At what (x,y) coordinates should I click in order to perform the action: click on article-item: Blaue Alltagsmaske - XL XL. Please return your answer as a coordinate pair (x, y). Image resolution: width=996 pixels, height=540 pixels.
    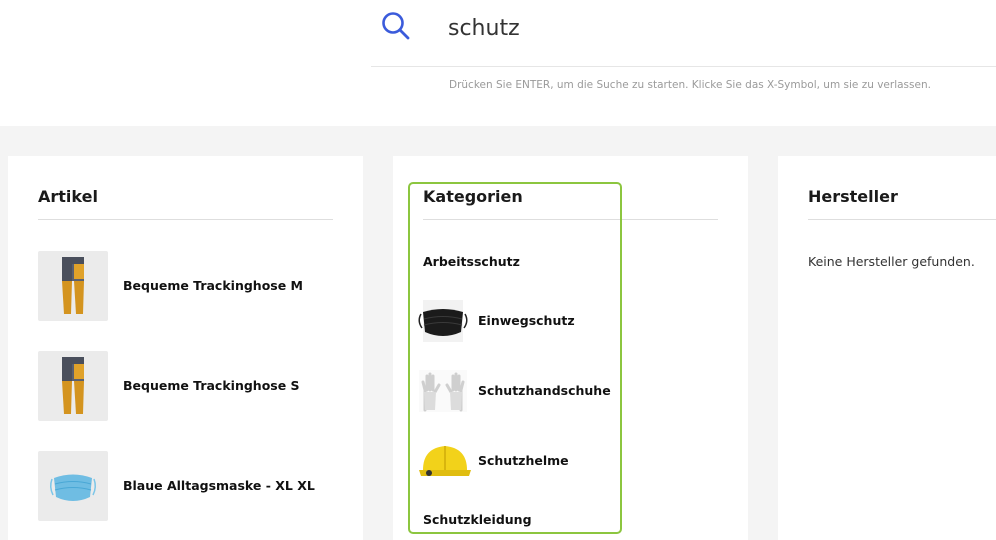
    Looking at the image, I should click on (188, 486).